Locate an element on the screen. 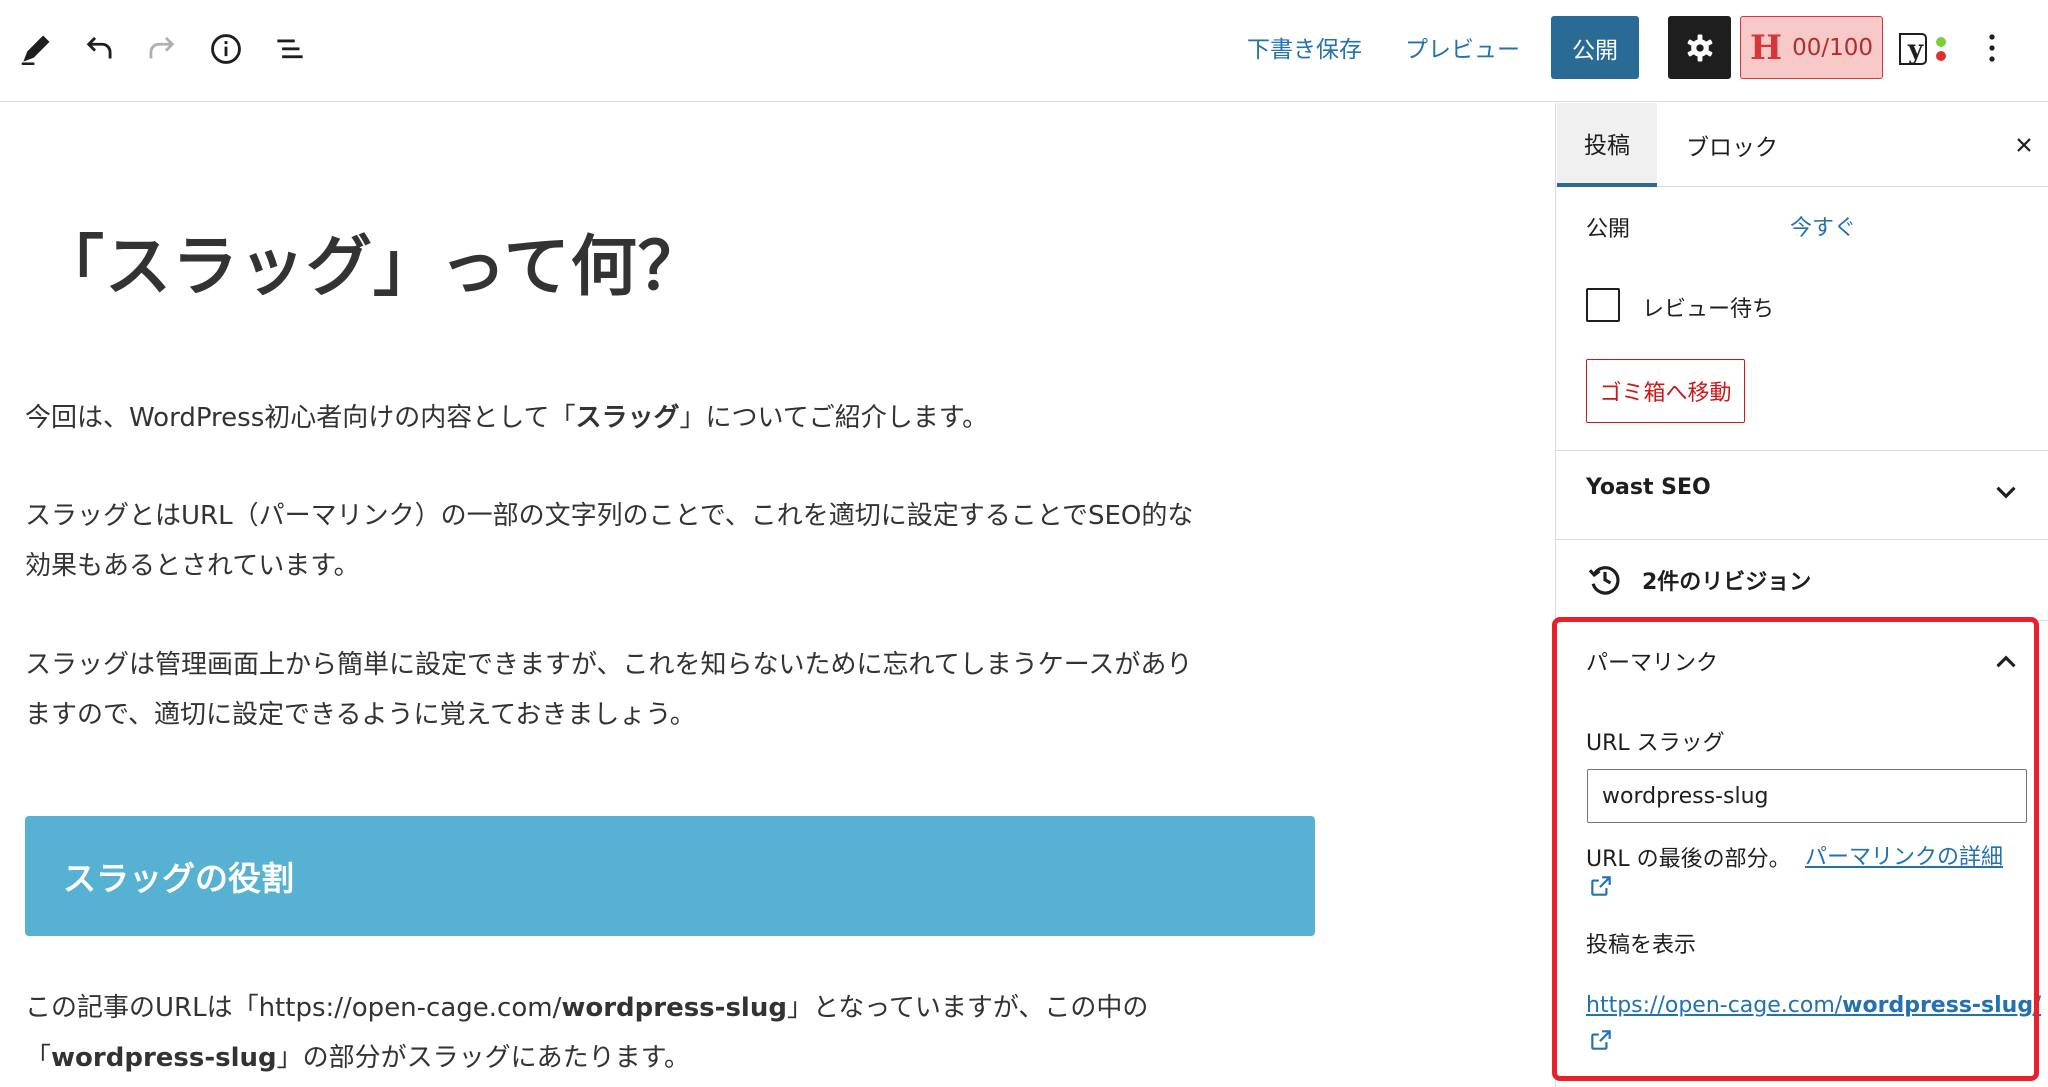 This screenshot has height=1087, width=2048. pencil-icon is located at coordinates (36, 49).